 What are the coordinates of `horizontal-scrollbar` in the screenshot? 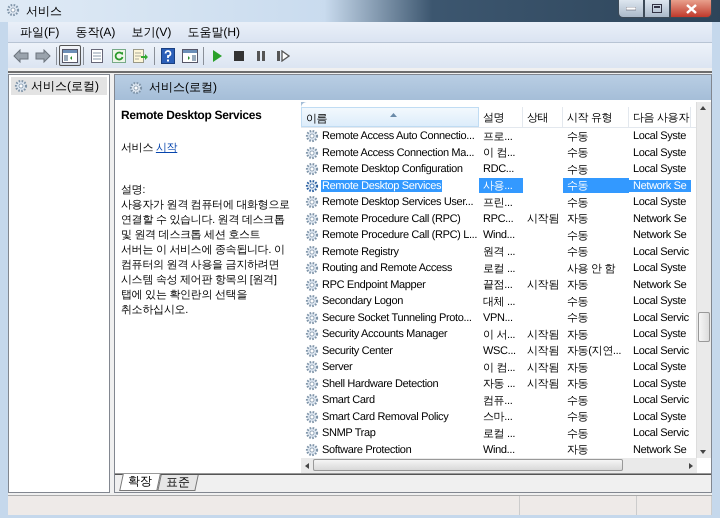 It's located at (499, 465).